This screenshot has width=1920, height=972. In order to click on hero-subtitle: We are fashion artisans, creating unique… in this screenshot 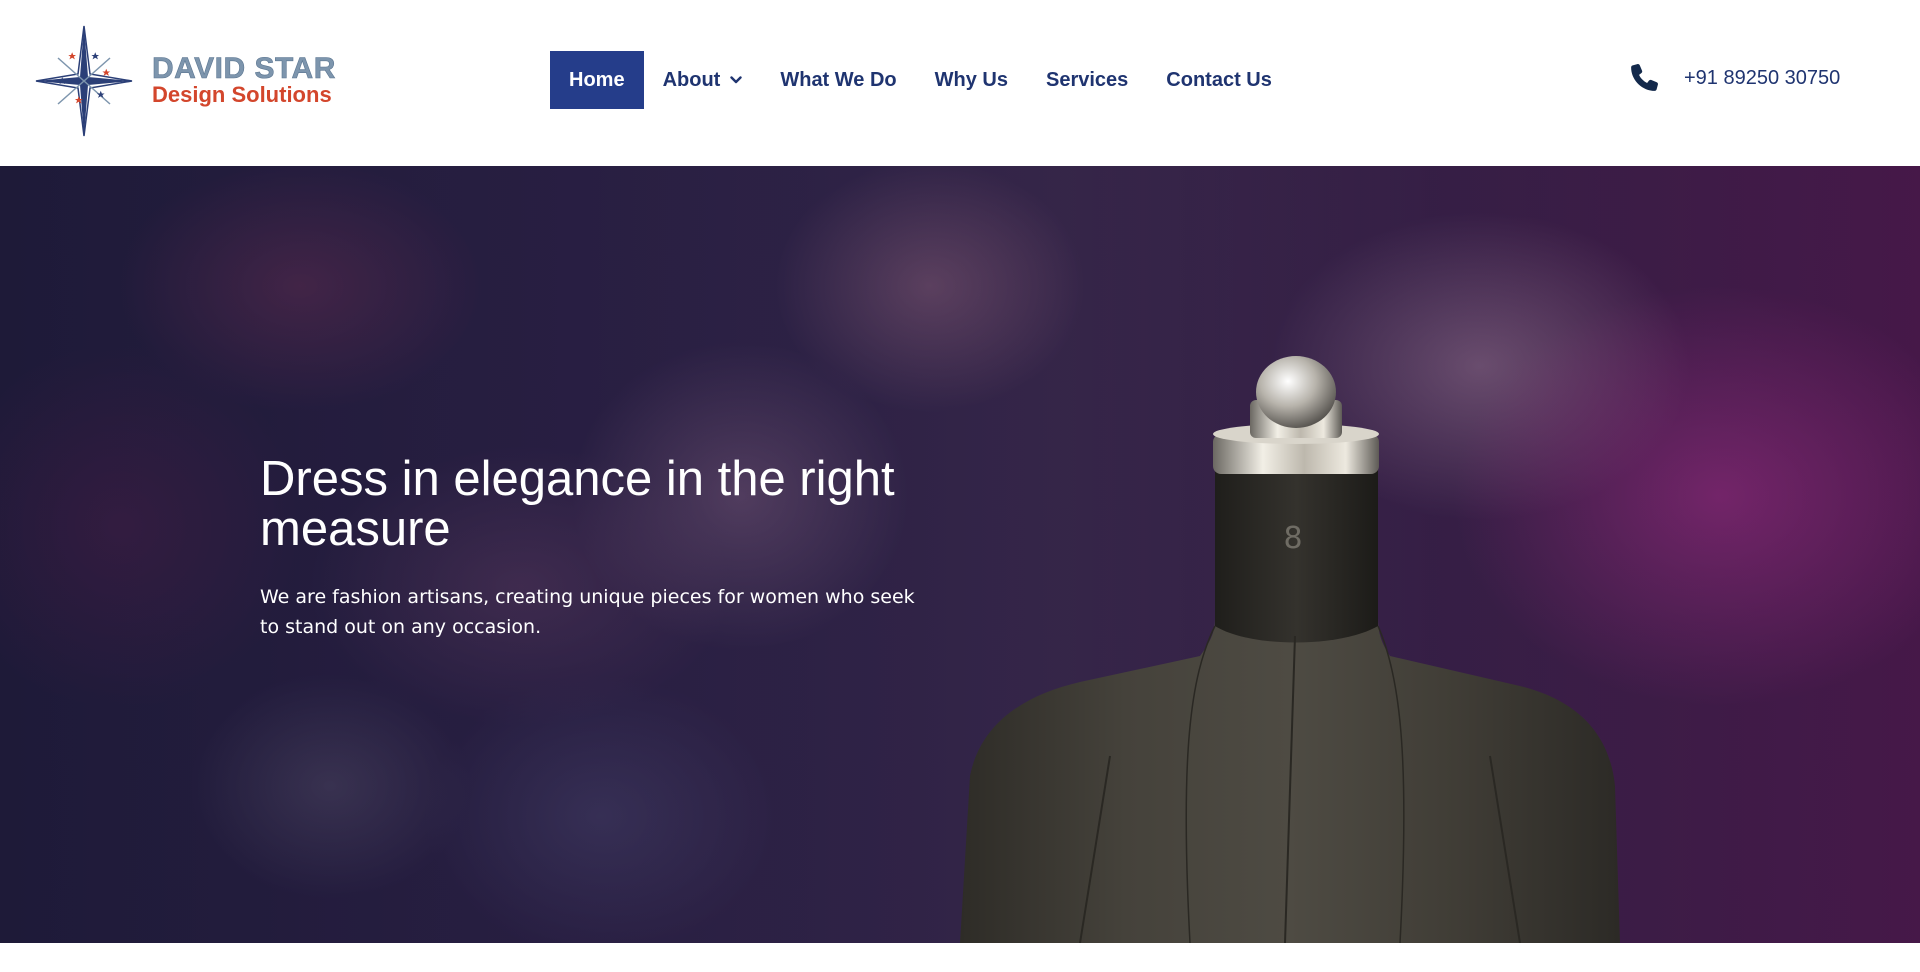, I will do `click(587, 612)`.